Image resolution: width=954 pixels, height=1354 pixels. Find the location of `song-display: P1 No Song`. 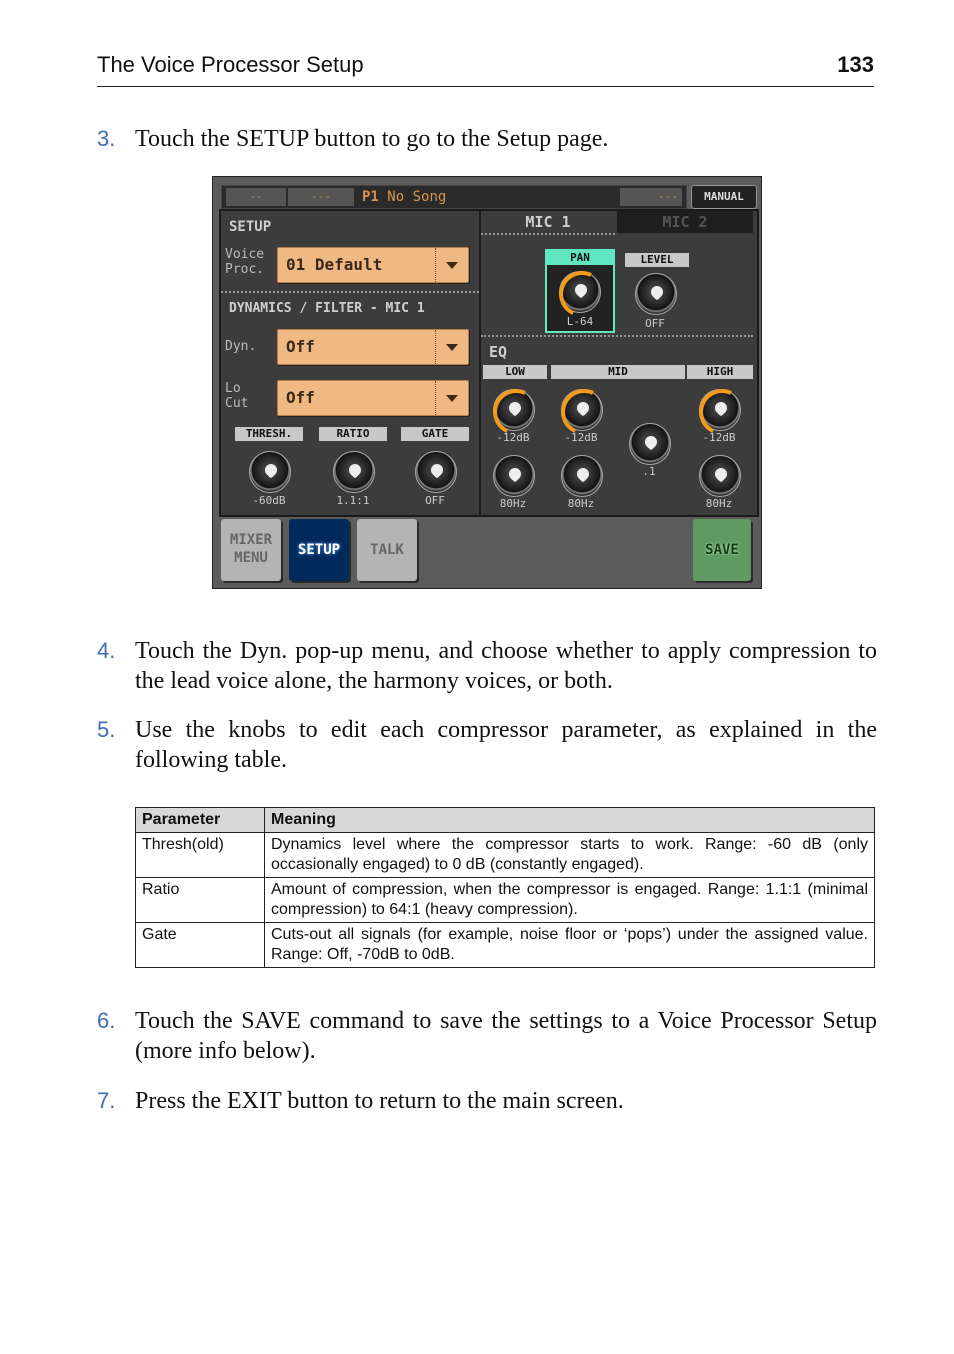

song-display: P1 No Song is located at coordinates (404, 197).